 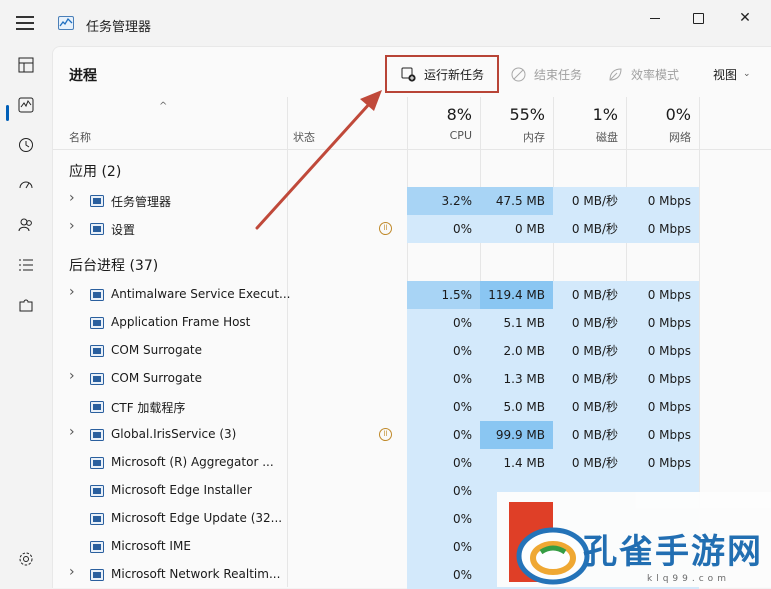 I want to click on header-separator, so click(x=412, y=149).